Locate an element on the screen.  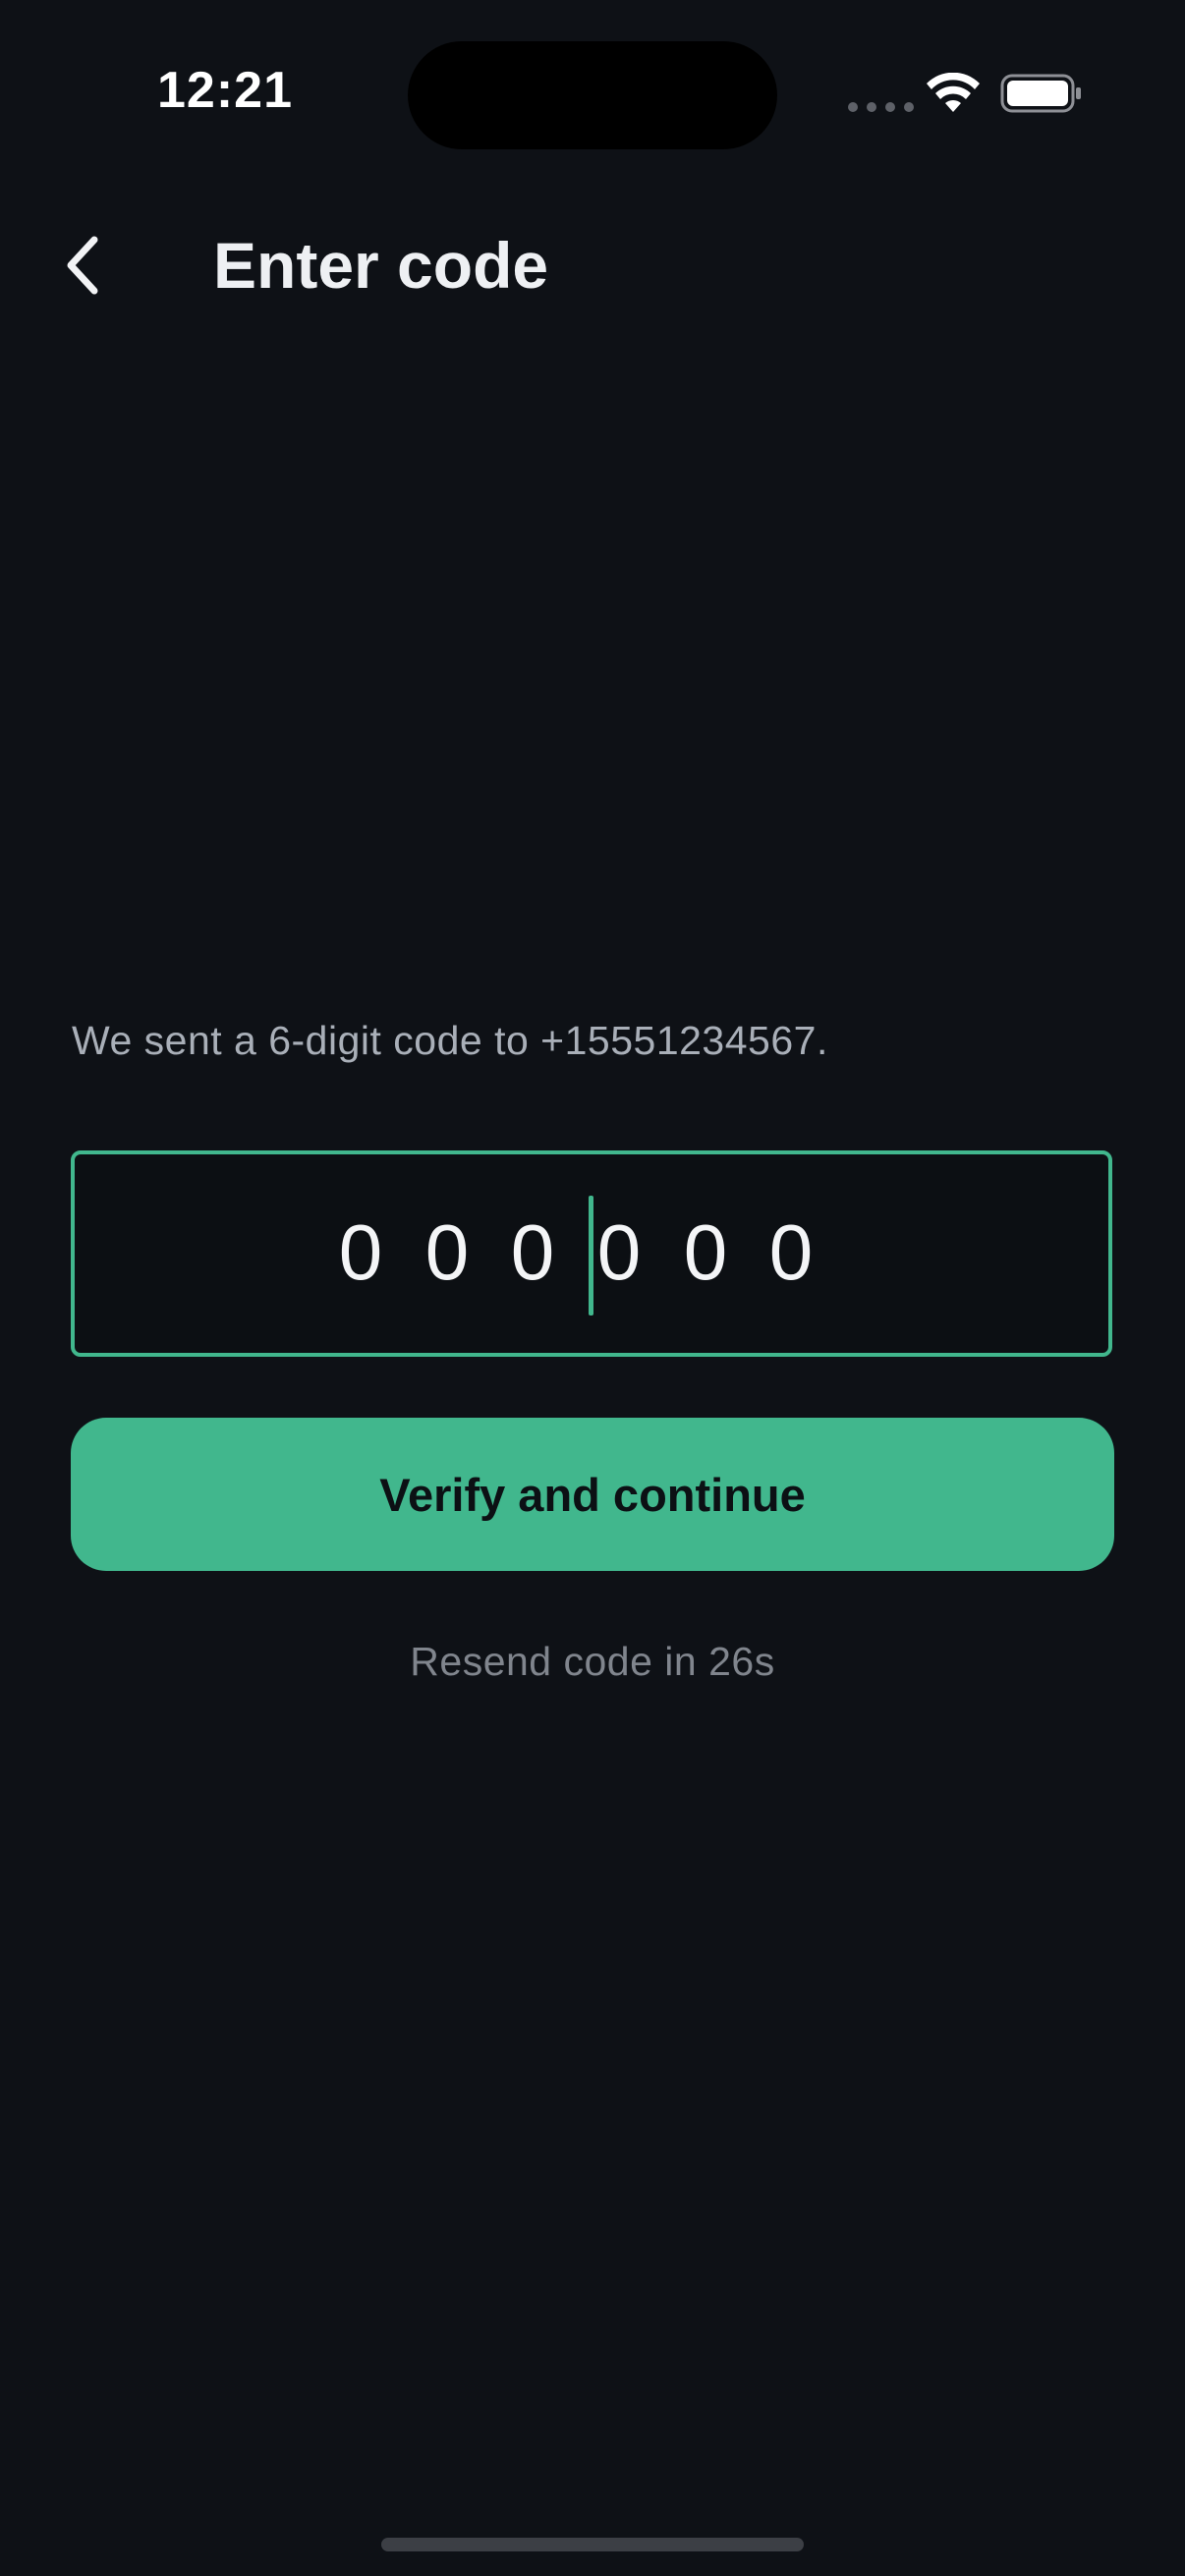
chevron-left-icon is located at coordinates (83, 265).